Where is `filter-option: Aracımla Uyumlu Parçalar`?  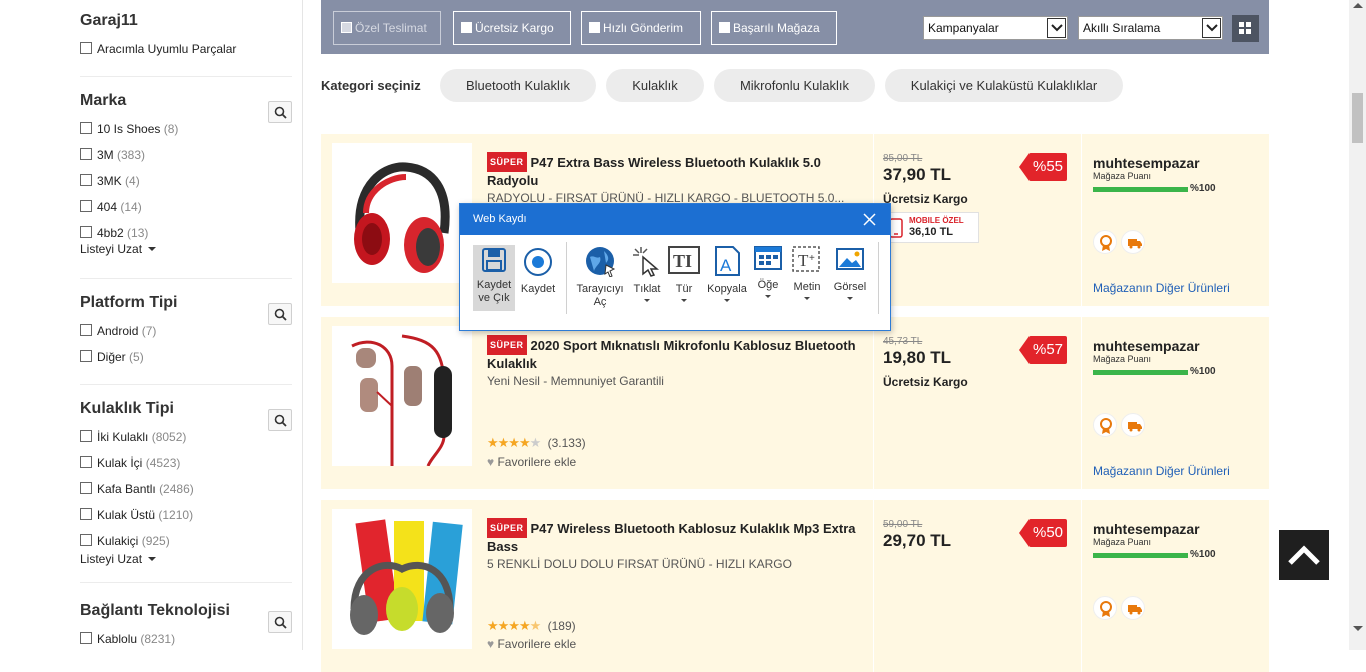 filter-option: Aracımla Uyumlu Parçalar is located at coordinates (158, 49).